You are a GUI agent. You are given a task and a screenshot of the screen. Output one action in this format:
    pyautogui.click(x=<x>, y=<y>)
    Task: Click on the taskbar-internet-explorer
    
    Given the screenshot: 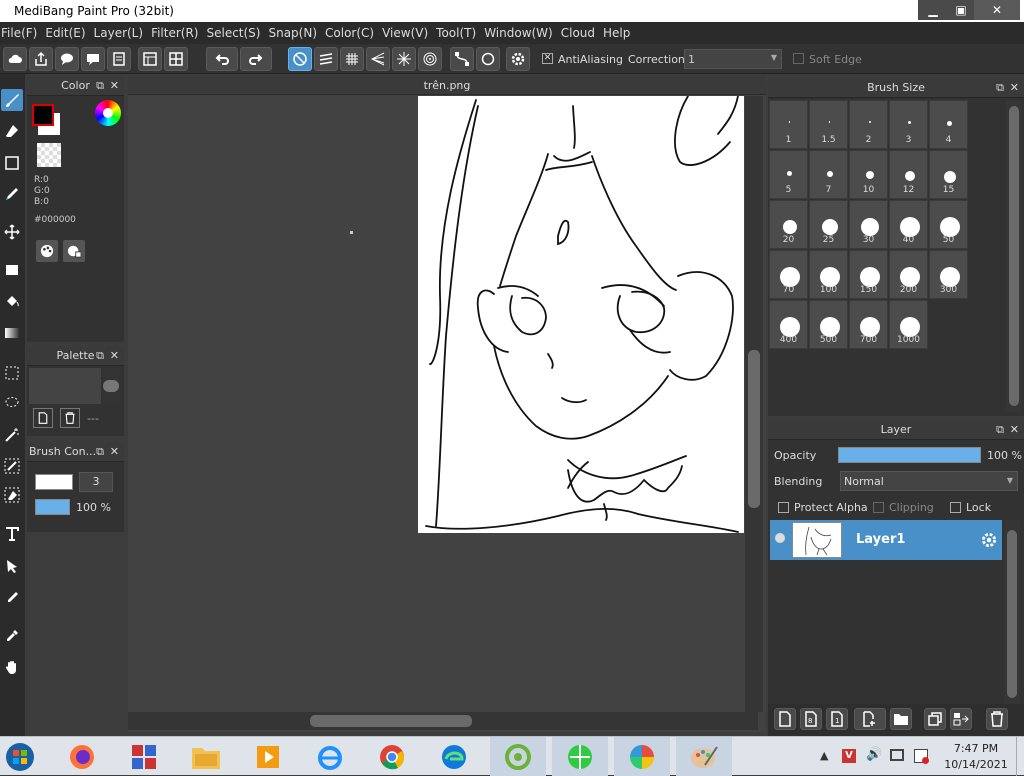 What is the action you would take?
    pyautogui.click(x=330, y=756)
    